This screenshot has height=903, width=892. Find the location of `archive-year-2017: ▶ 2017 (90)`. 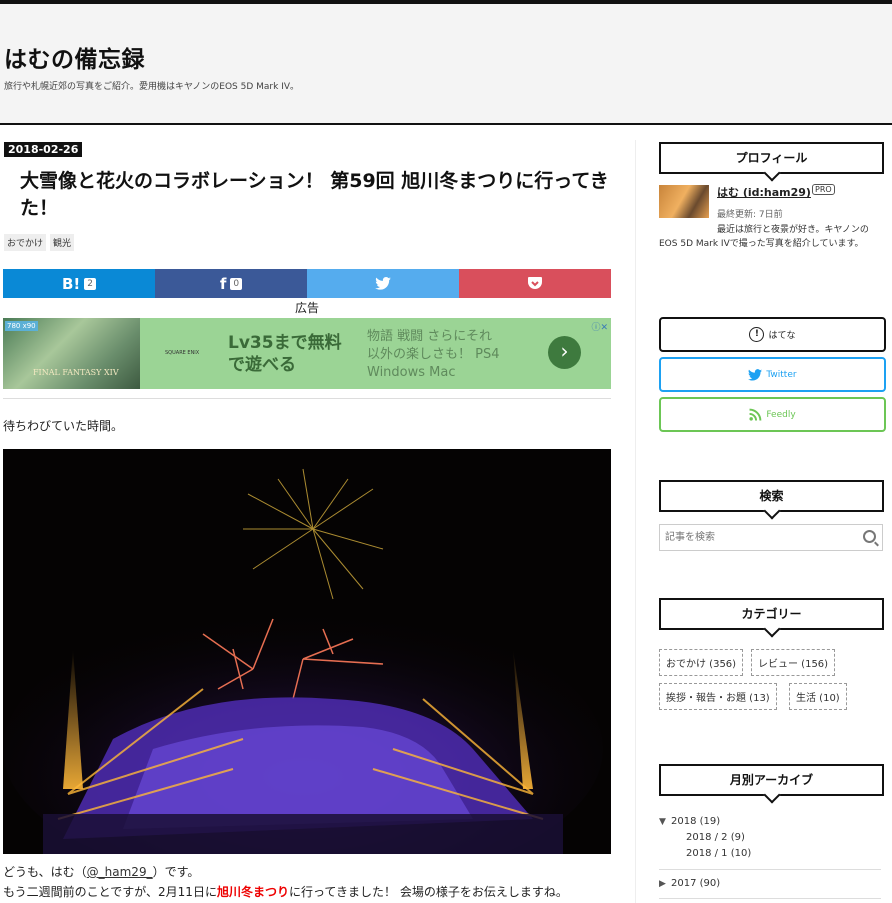

archive-year-2017: ▶ 2017 (90) is located at coordinates (689, 883).